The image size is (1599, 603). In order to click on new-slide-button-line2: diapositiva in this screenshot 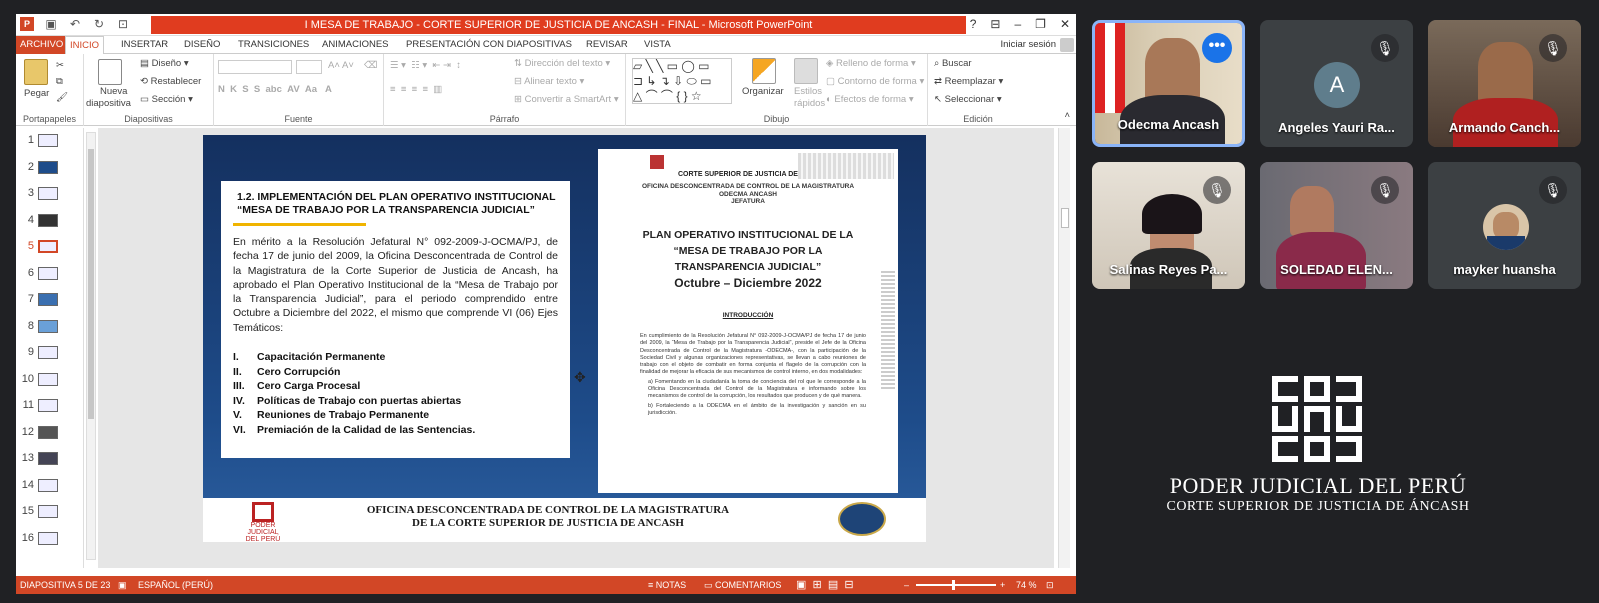, I will do `click(108, 103)`.